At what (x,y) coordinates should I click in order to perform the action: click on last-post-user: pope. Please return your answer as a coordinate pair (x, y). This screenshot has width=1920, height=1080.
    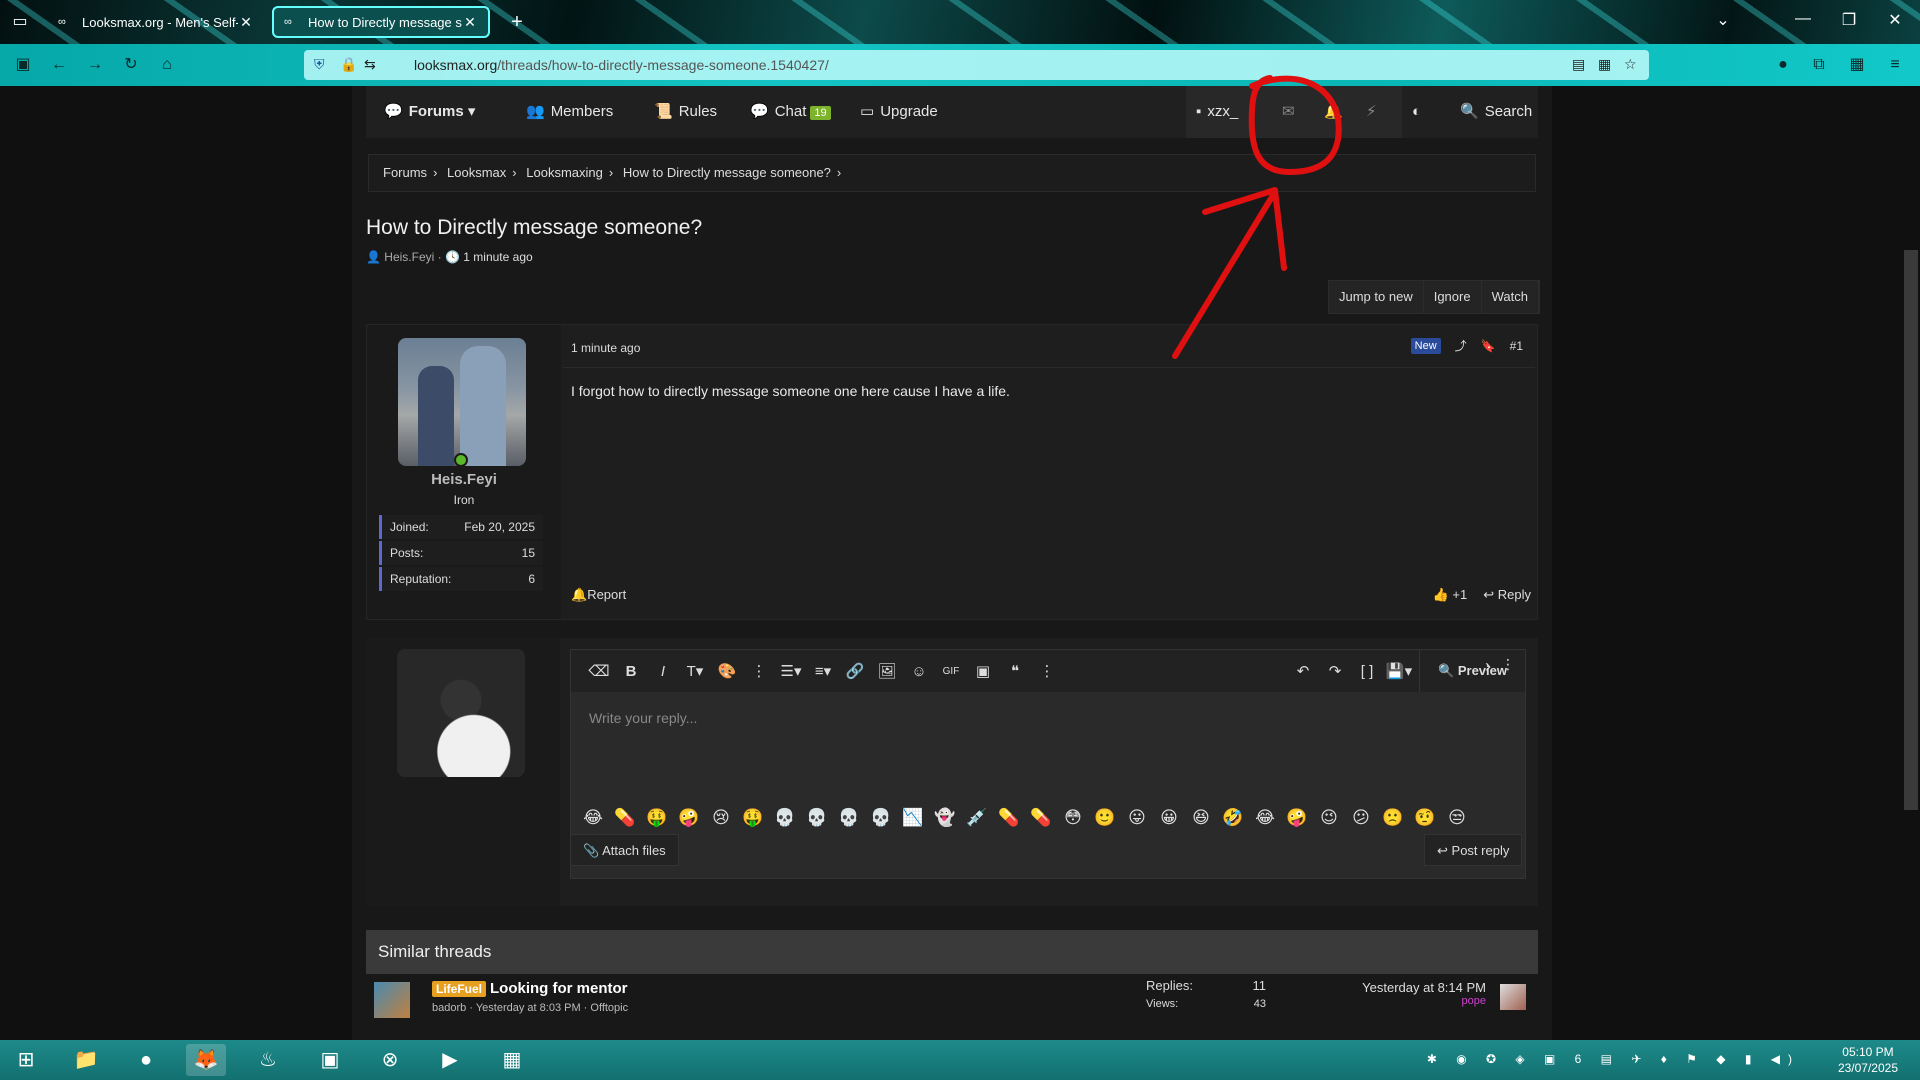
    Looking at the image, I should click on (1424, 1001).